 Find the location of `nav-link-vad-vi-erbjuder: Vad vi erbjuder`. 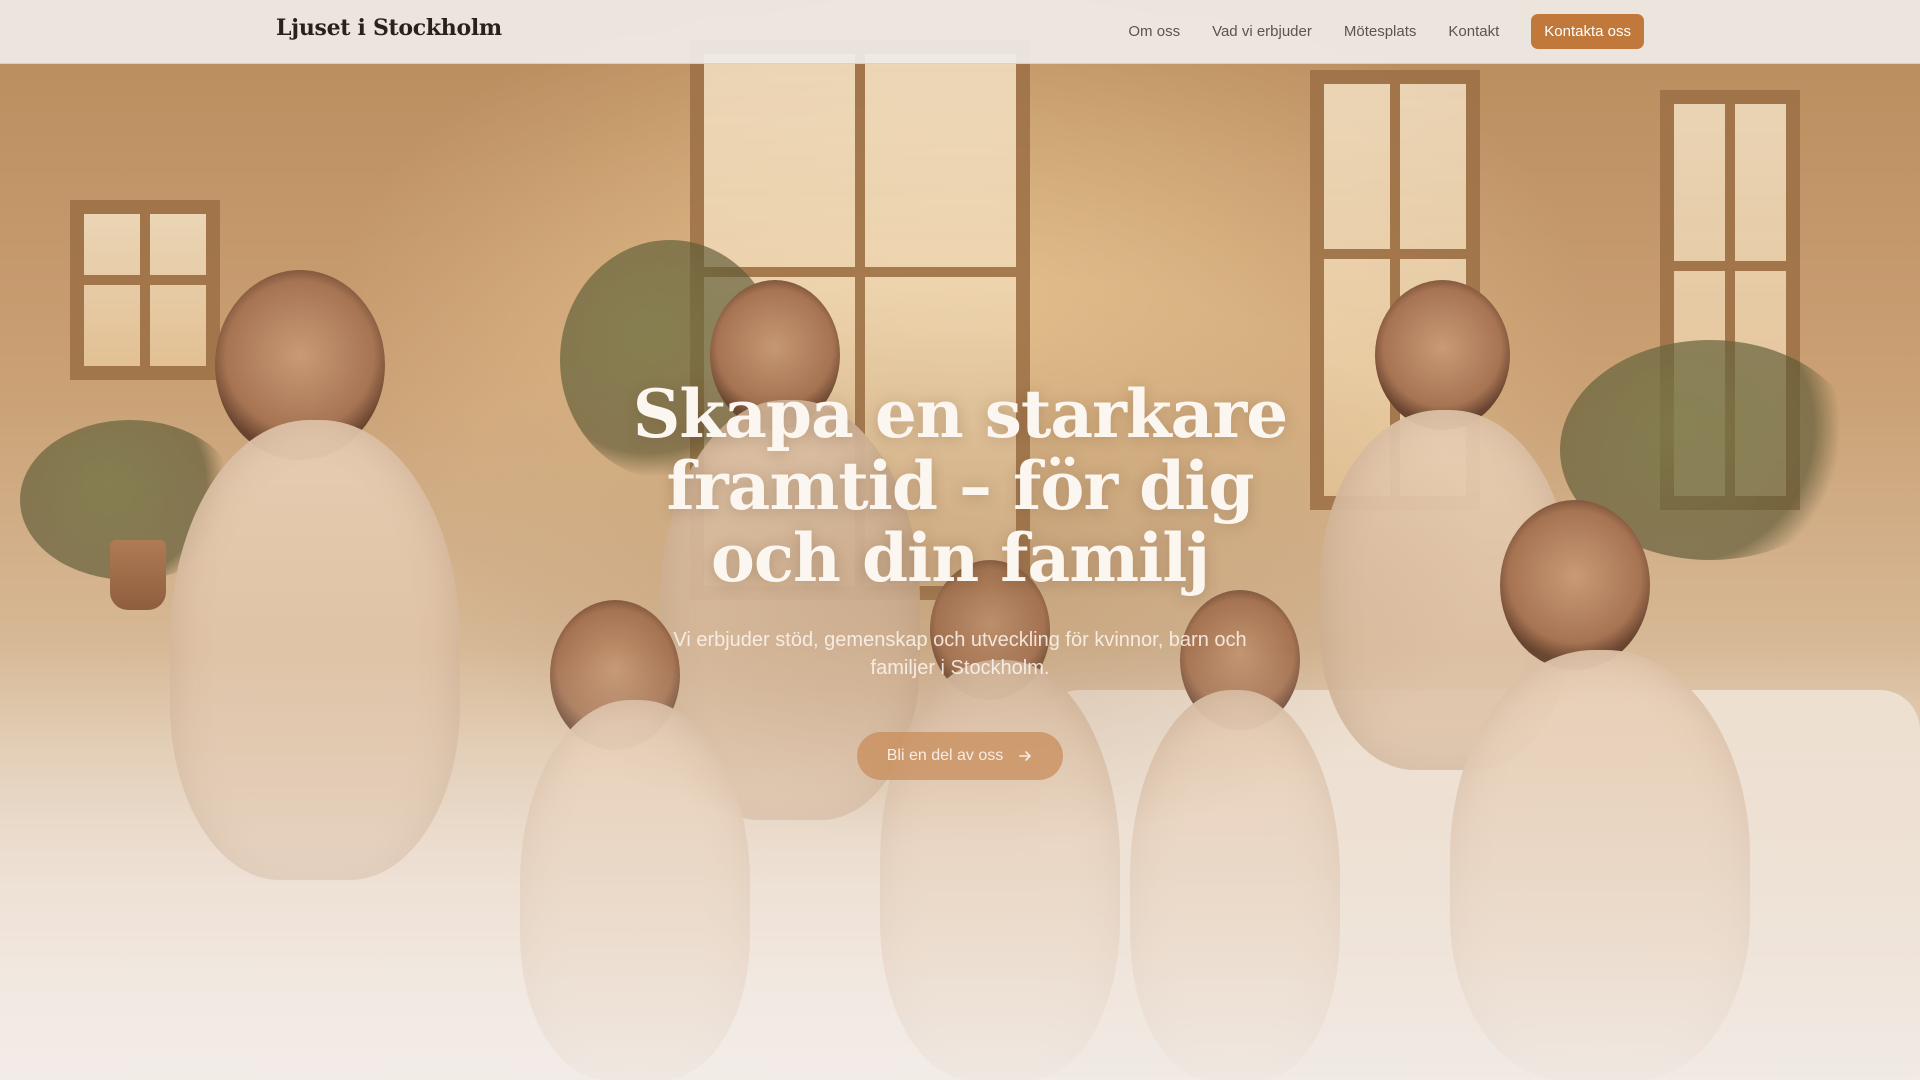

nav-link-vad-vi-erbjuder: Vad vi erbjuder is located at coordinates (1262, 31).